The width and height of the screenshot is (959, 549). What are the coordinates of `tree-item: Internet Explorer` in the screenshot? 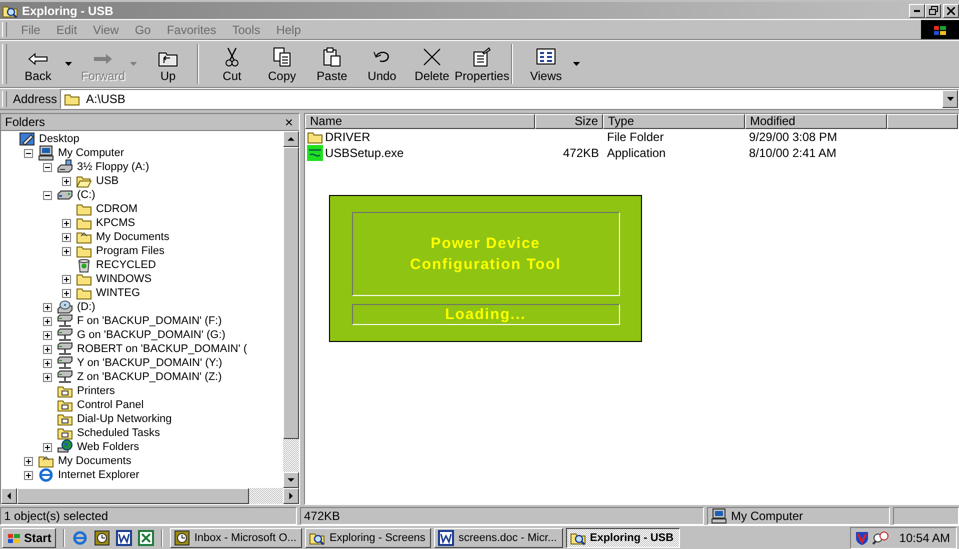 It's located at (98, 475).